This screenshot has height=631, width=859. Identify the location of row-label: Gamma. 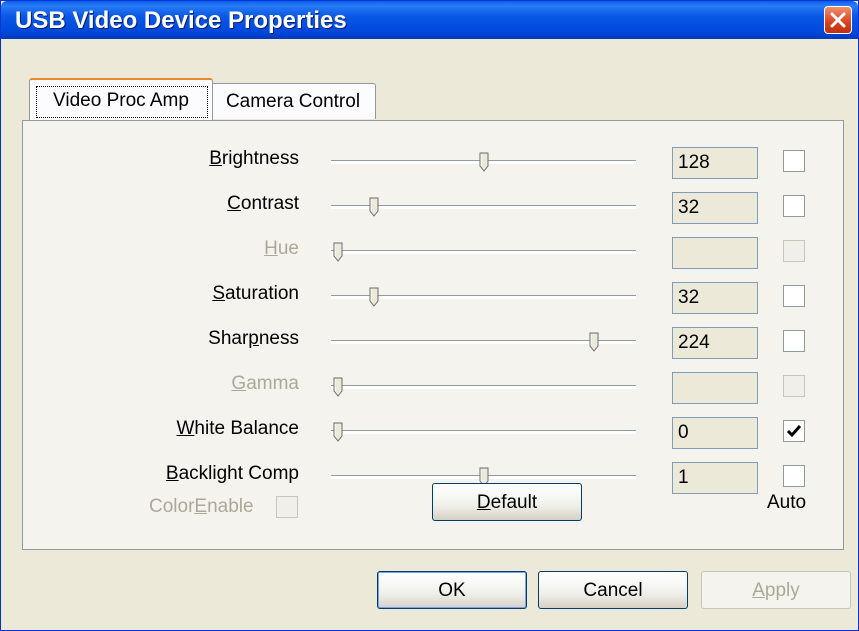
(265, 383).